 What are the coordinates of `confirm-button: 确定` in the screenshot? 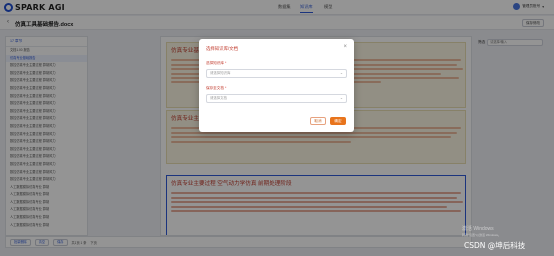 It's located at (338, 121).